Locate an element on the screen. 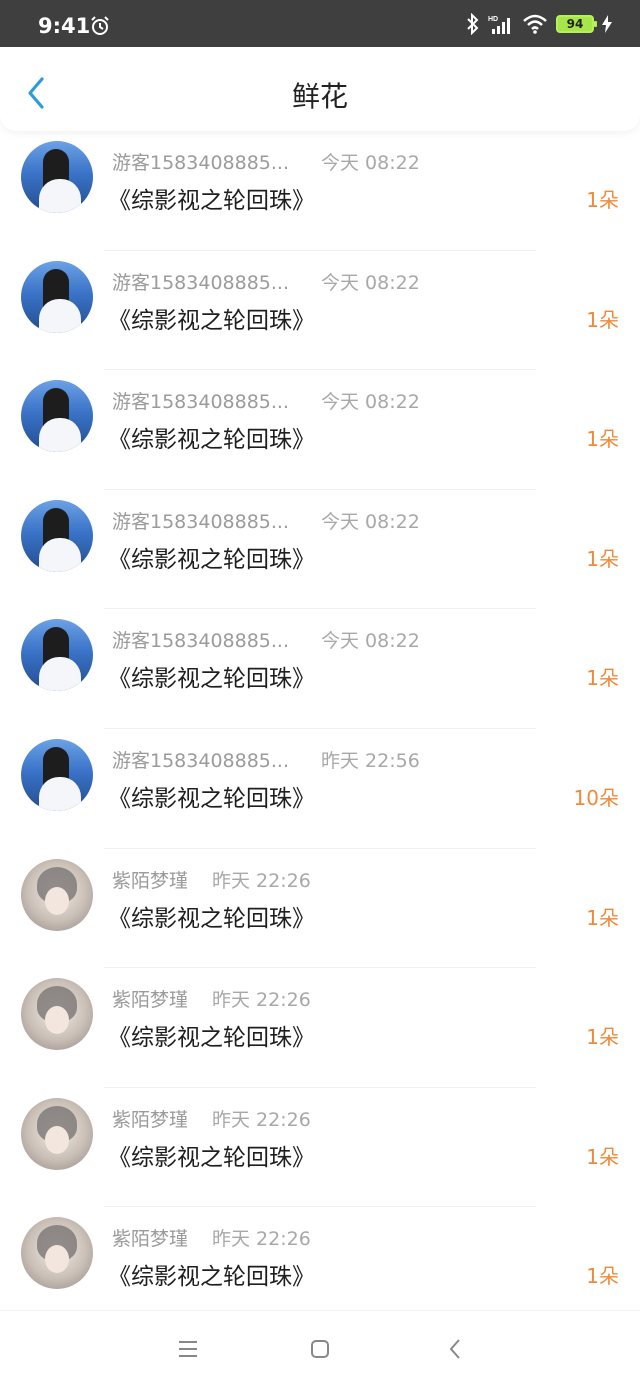  status-icons: HD 94 is located at coordinates (539, 24).